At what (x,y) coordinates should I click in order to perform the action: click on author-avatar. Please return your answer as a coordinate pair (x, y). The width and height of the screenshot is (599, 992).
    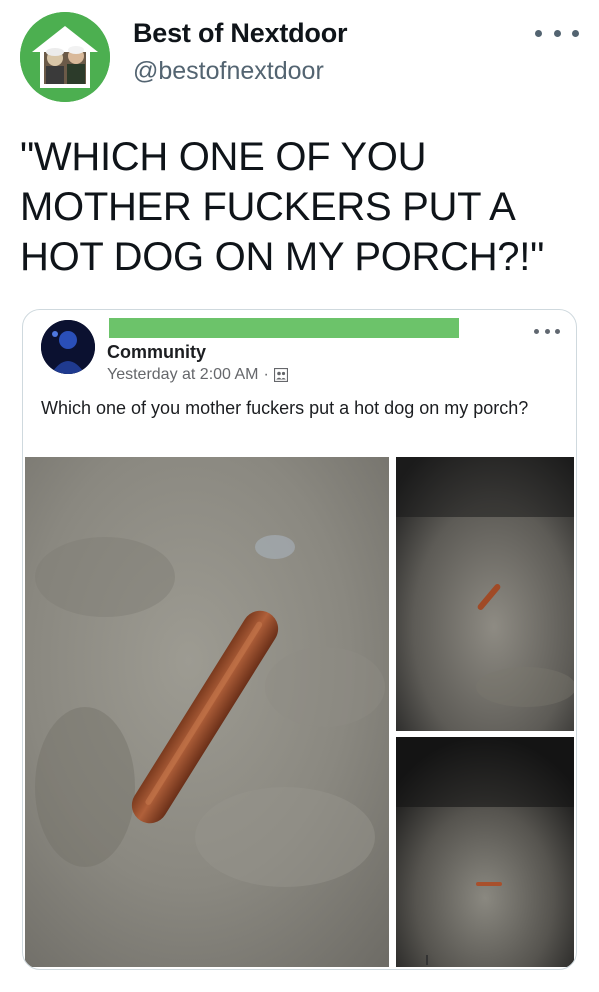
    Looking at the image, I should click on (65, 57).